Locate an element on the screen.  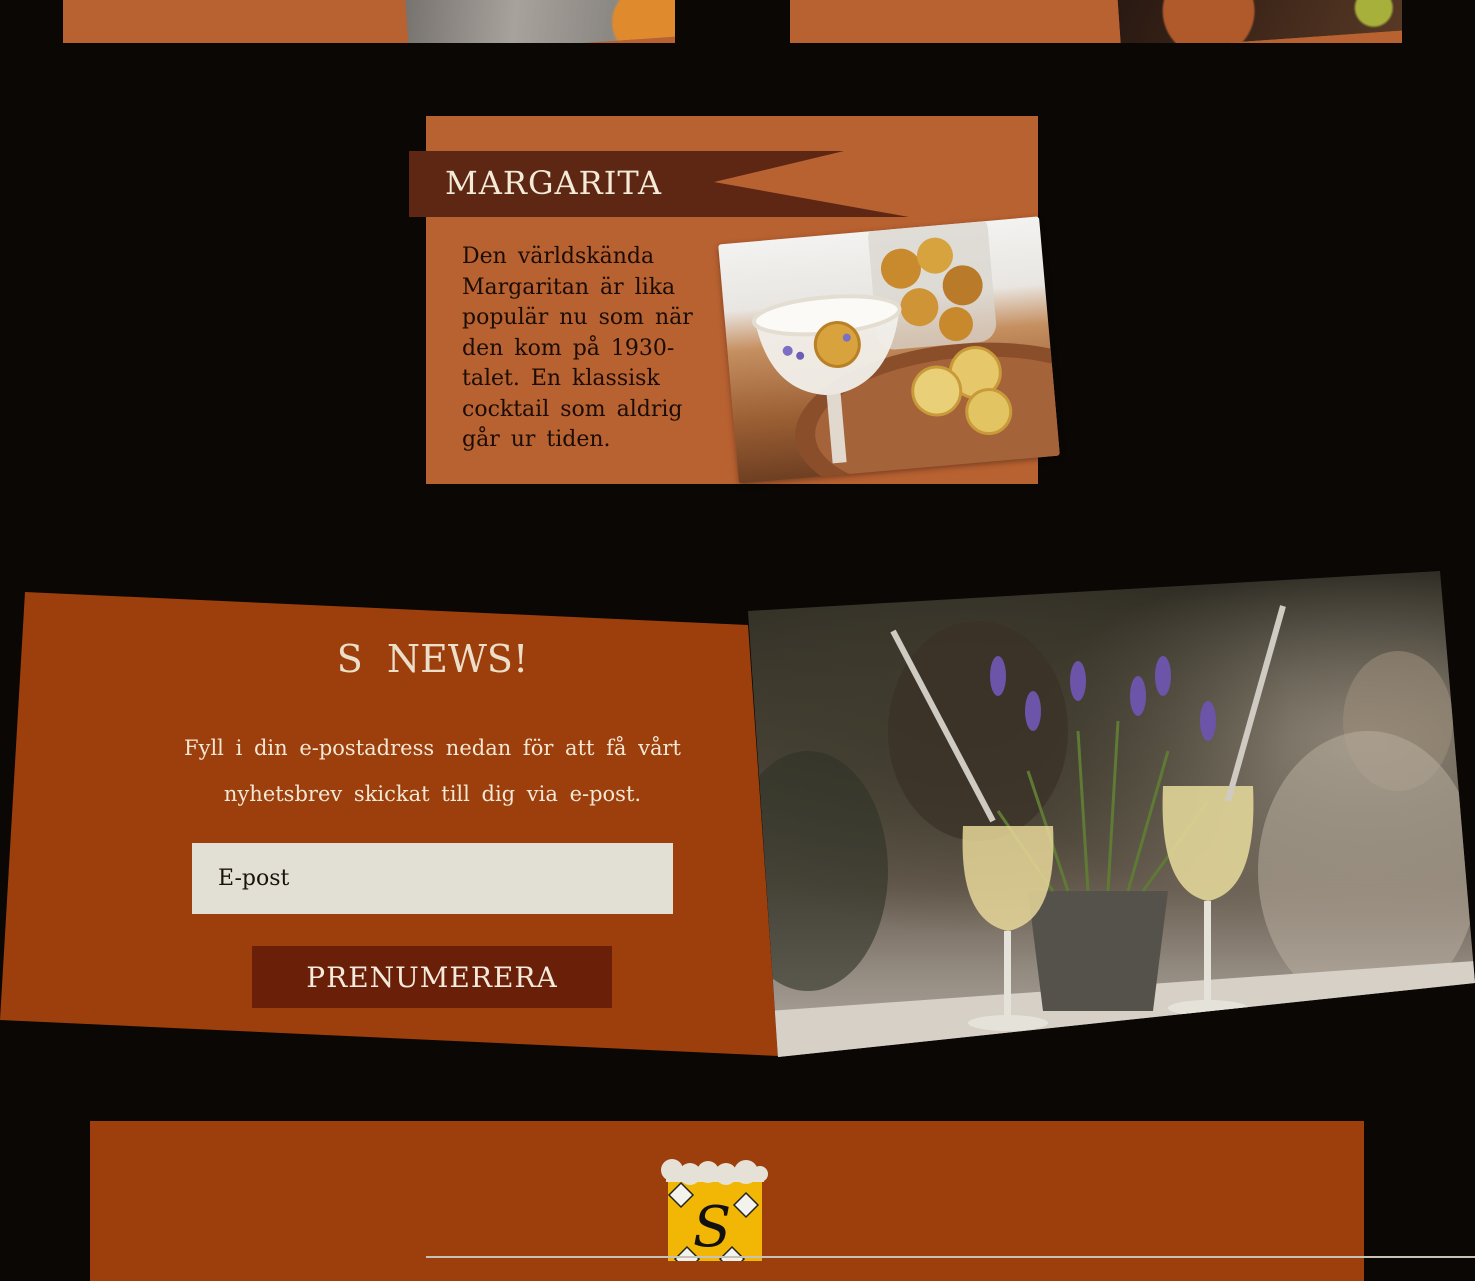
divider is located at coordinates (950, 1257).